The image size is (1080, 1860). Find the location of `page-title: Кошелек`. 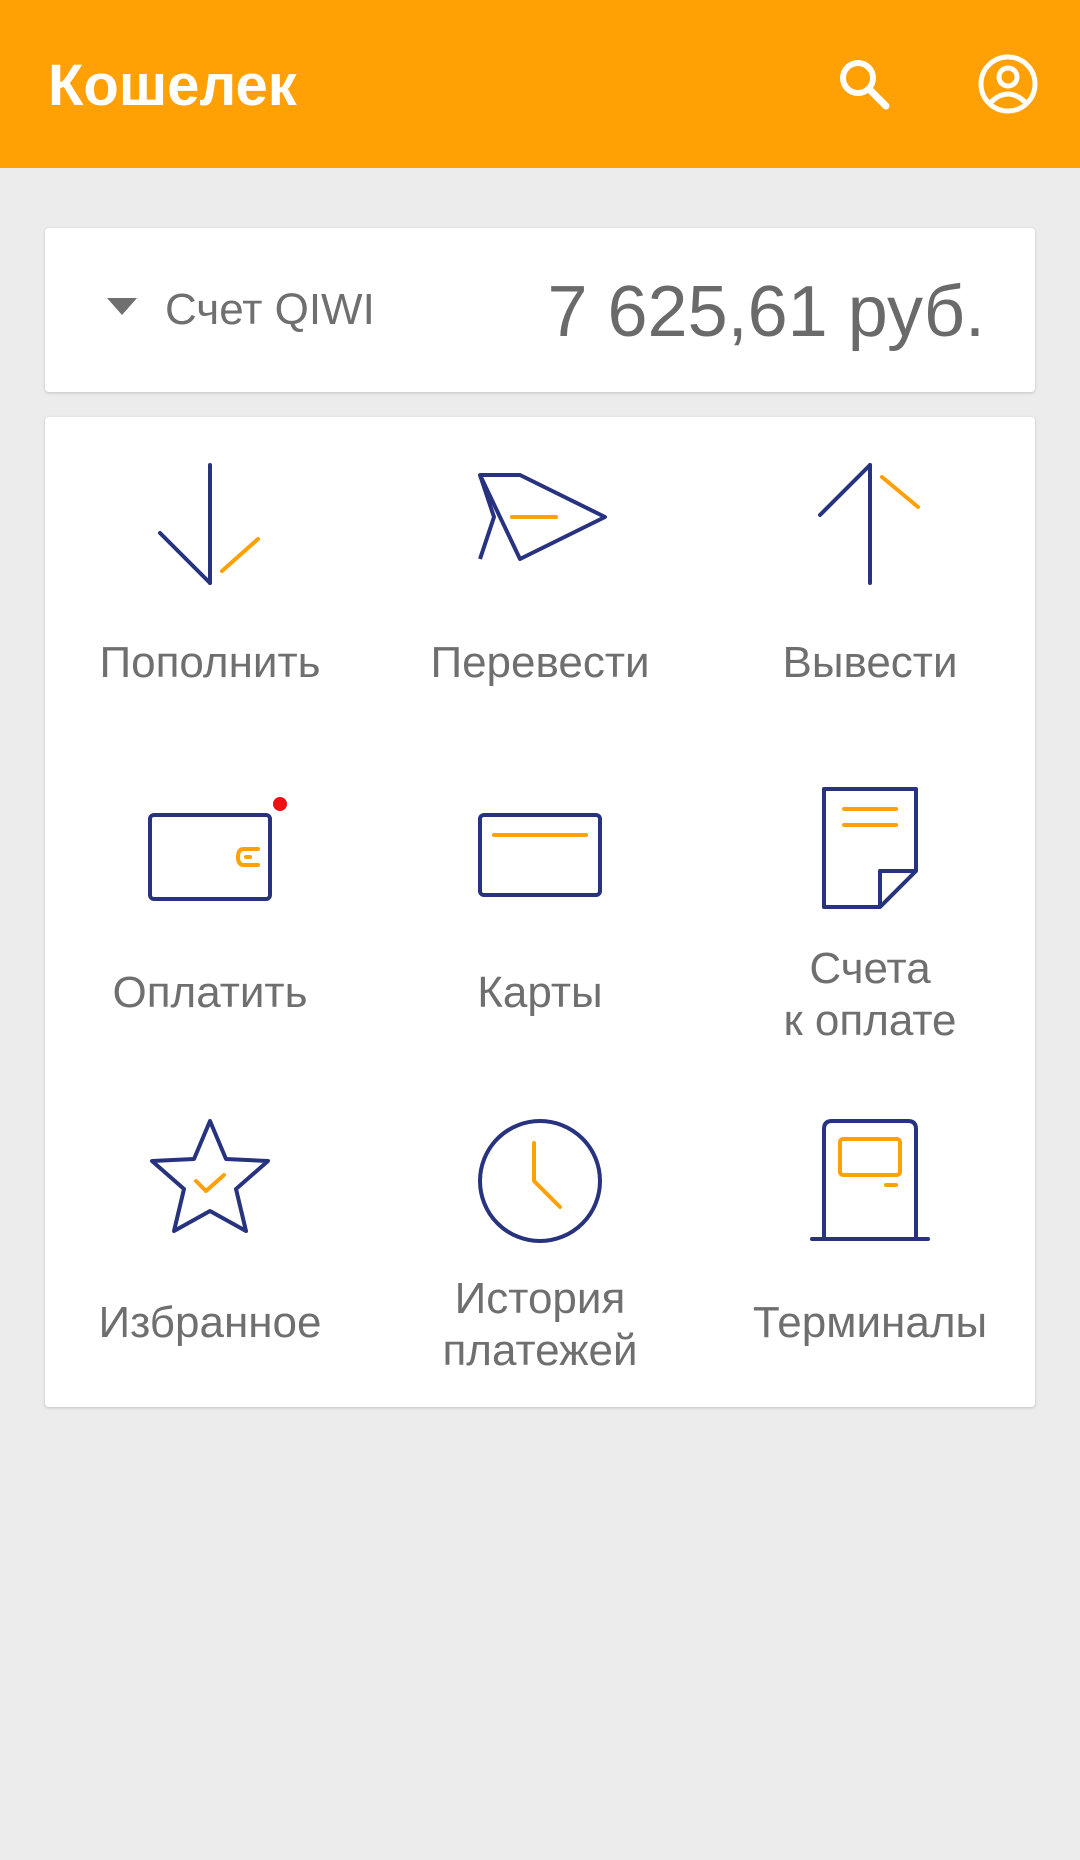

page-title: Кошелек is located at coordinates (172, 85).